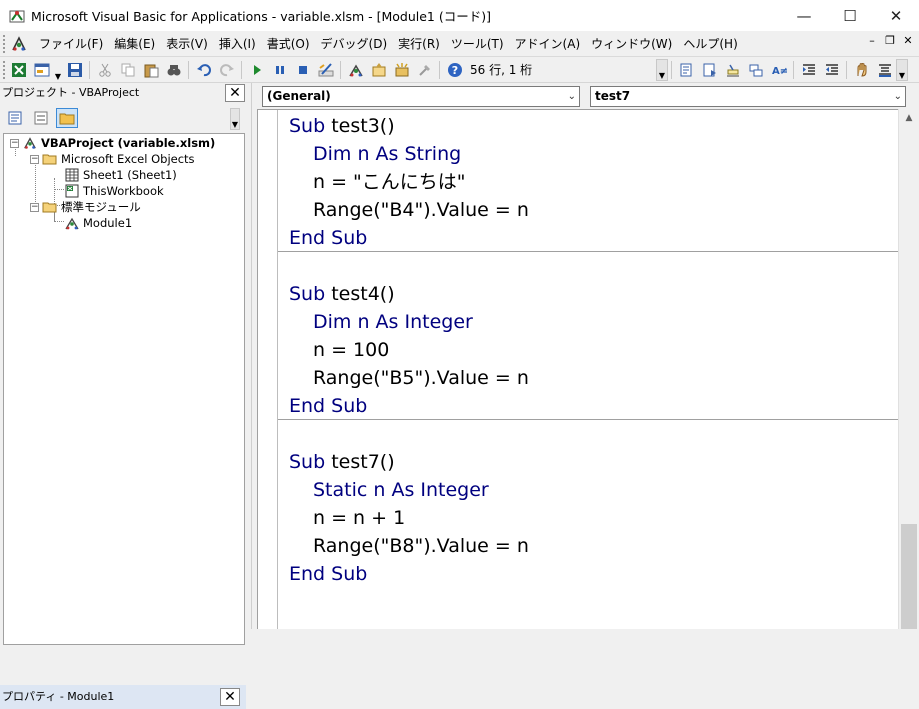 The width and height of the screenshot is (919, 709). I want to click on tree-node-module1: Module1, so click(98, 223).